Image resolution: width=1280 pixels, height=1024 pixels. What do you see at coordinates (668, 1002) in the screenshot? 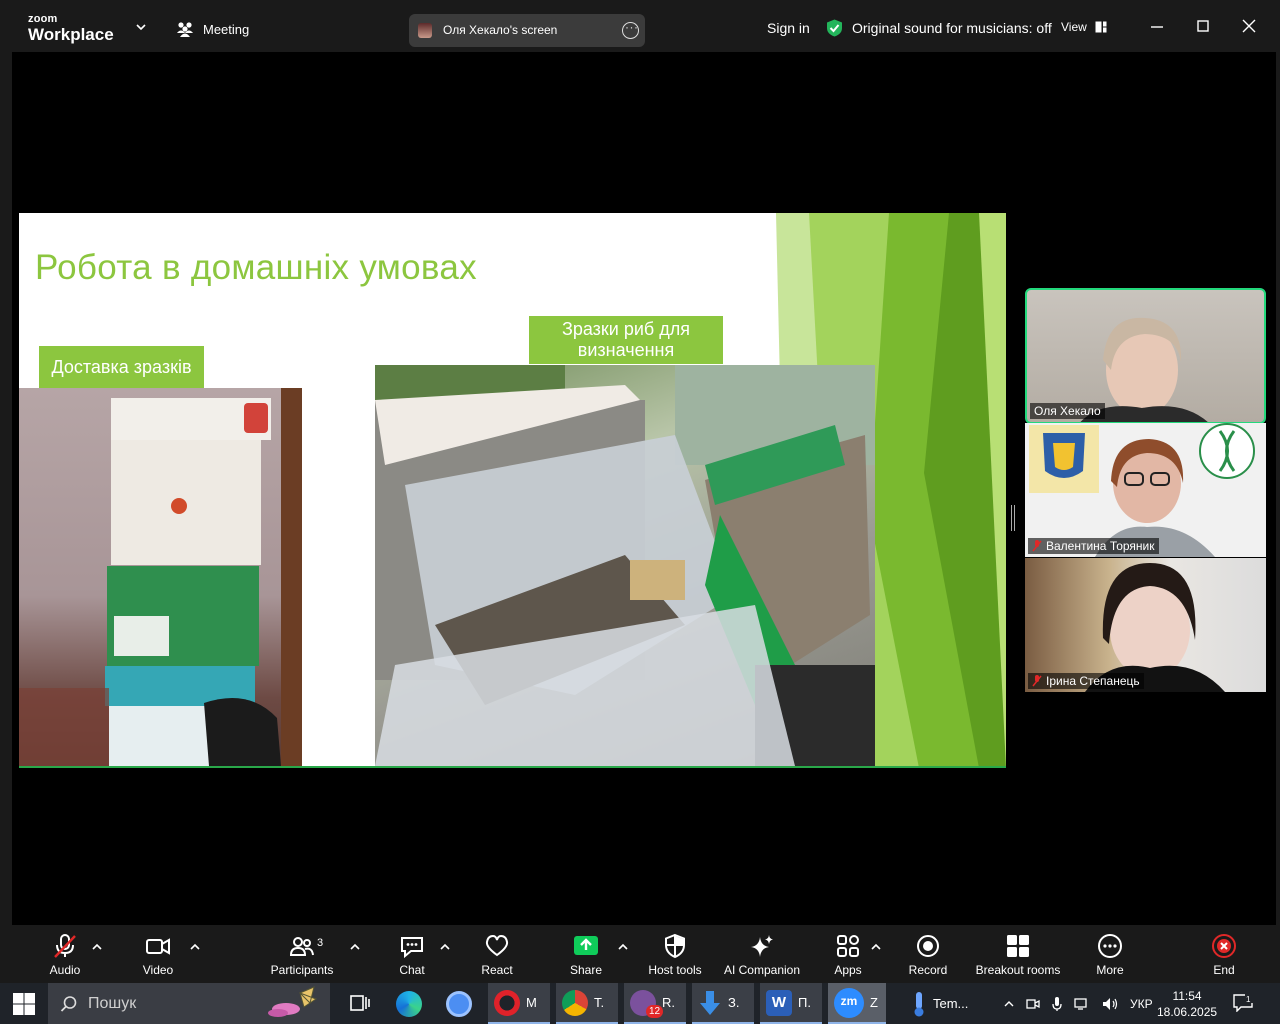
I see `viber-label: R.` at bounding box center [668, 1002].